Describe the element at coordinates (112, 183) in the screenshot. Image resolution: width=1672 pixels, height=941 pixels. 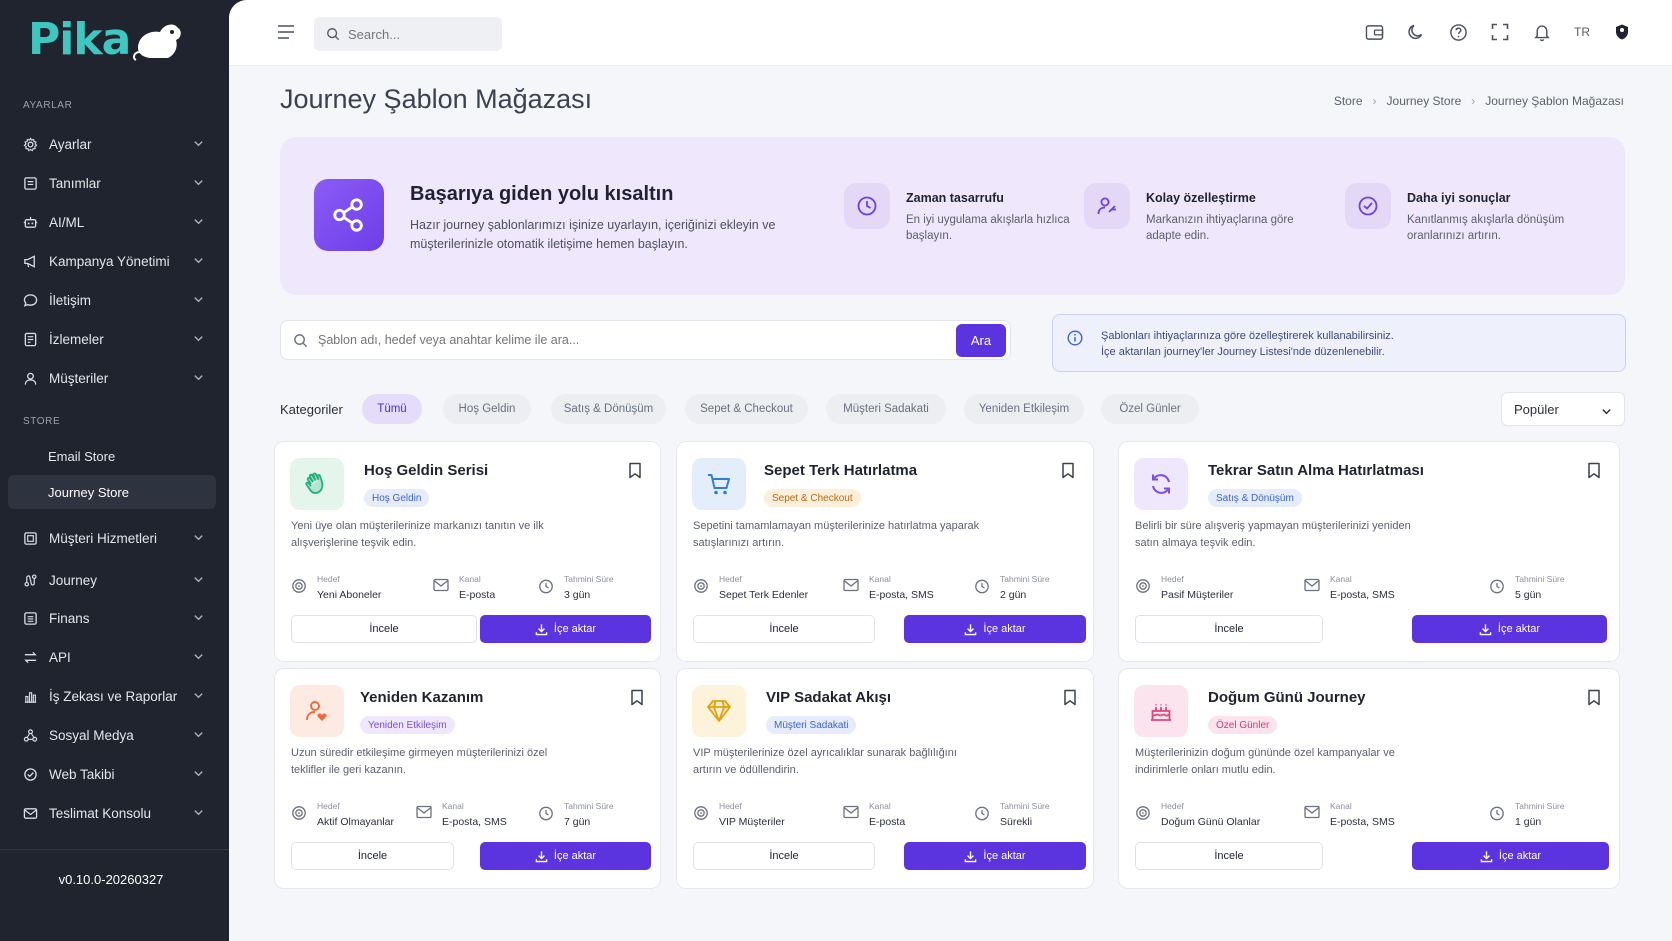
I see `sidebar-item-definitions: Tanımlar` at that location.